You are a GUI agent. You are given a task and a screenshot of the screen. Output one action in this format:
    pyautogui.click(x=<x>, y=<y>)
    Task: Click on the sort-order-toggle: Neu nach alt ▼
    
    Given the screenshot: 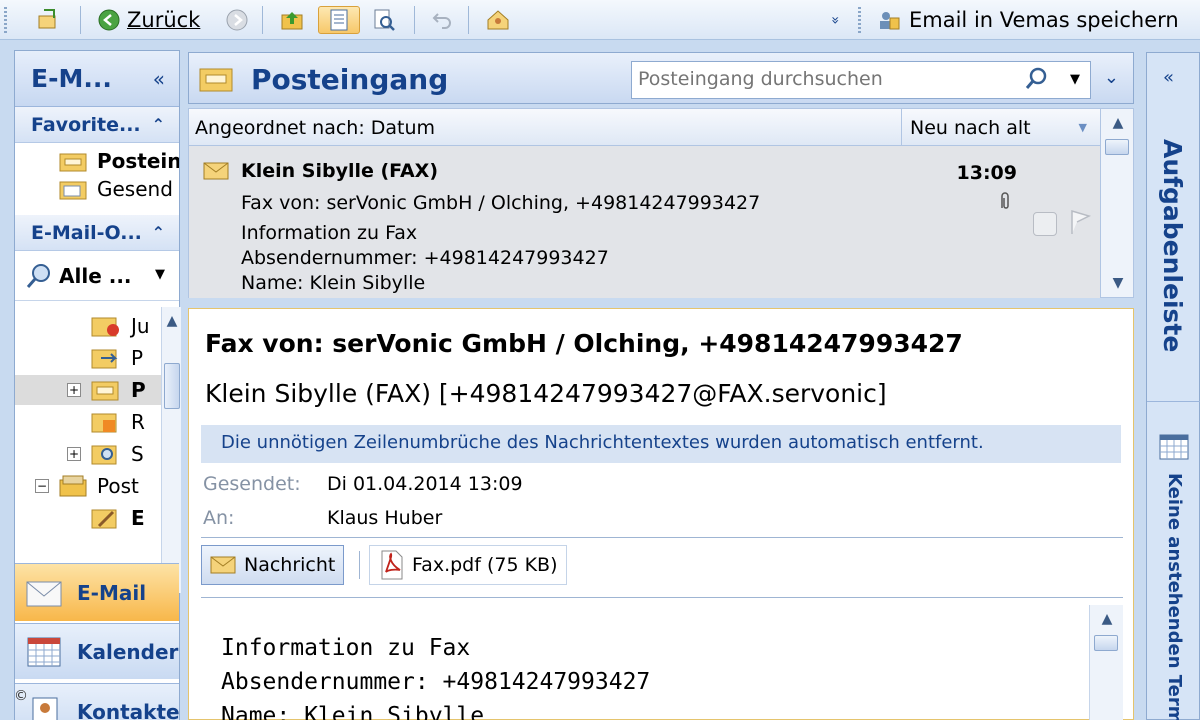 What is the action you would take?
    pyautogui.click(x=999, y=127)
    